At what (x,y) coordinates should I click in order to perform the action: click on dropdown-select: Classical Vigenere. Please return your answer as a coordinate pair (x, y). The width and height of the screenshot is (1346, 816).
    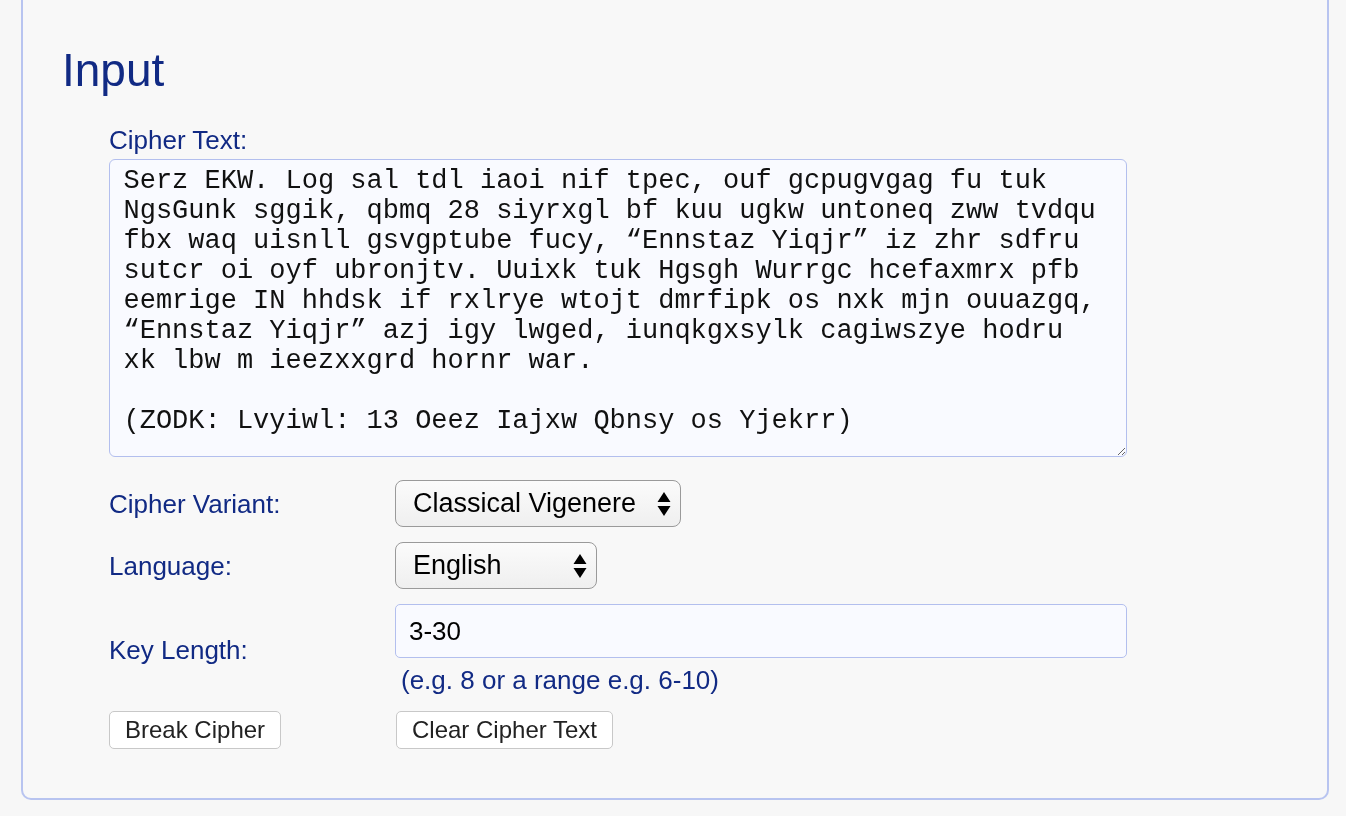
    Looking at the image, I should click on (538, 503).